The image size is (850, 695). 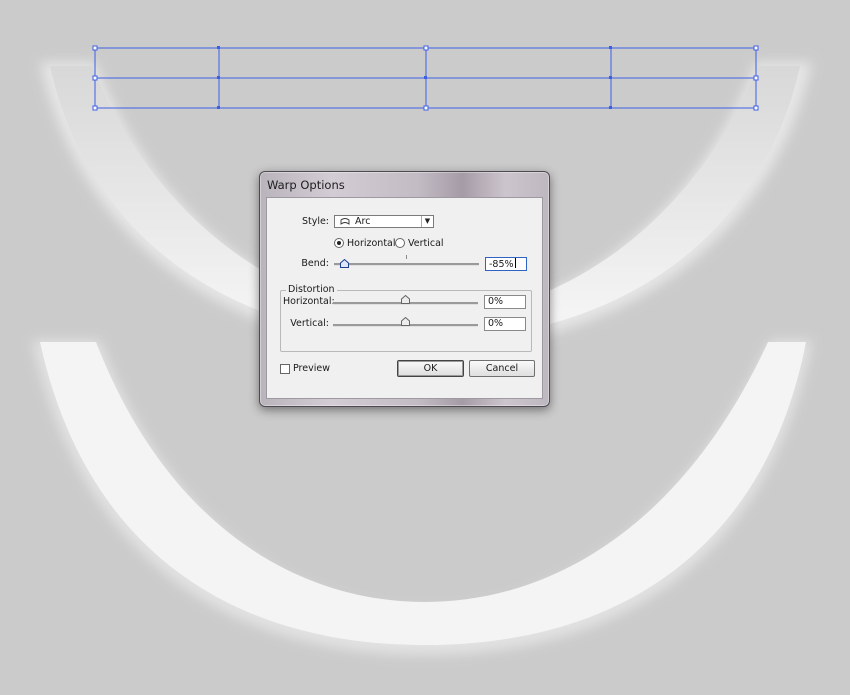 What do you see at coordinates (371, 243) in the screenshot?
I see `horizontal-radio-label: Horizontal` at bounding box center [371, 243].